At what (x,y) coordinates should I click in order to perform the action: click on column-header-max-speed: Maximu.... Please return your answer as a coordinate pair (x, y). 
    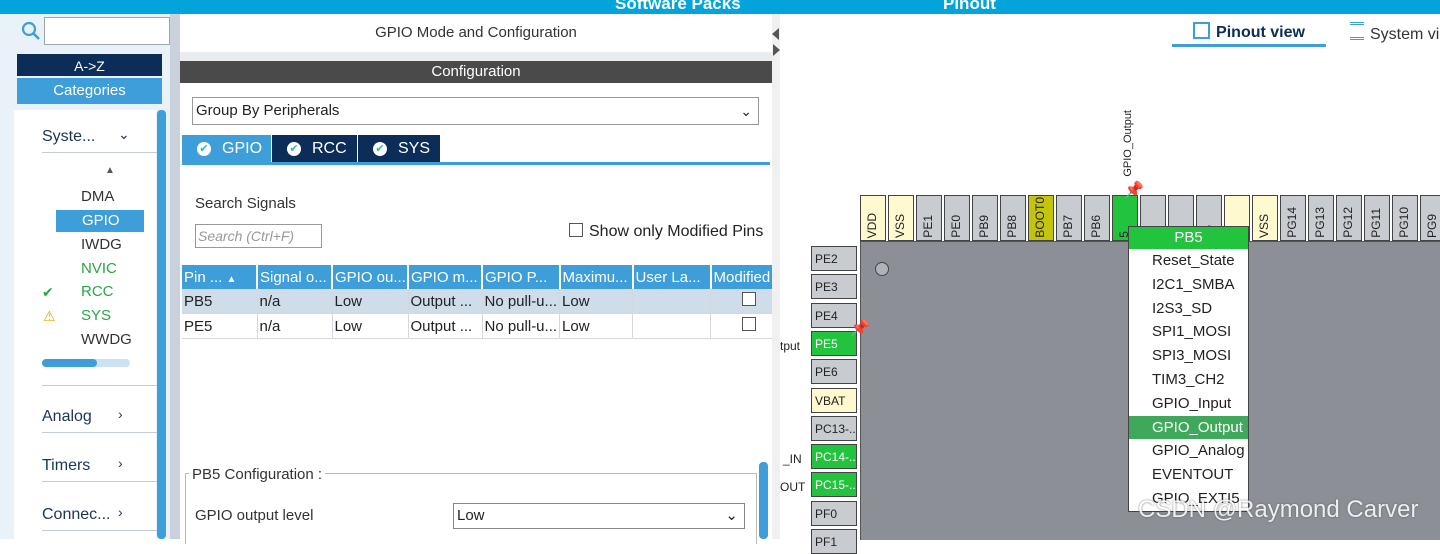
    Looking at the image, I should click on (596, 277).